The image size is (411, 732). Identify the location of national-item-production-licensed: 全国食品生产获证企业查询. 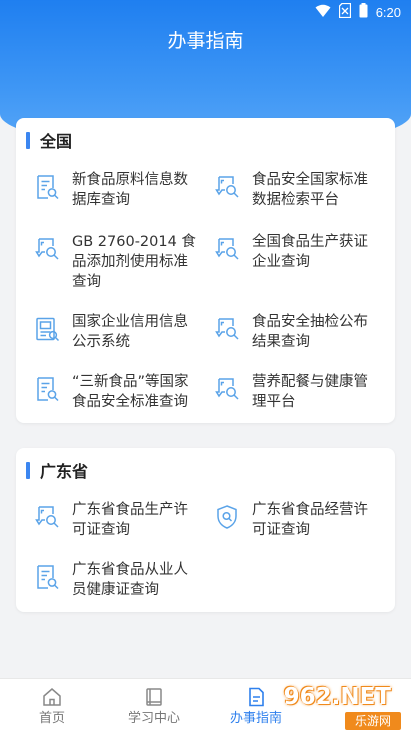
(286, 262).